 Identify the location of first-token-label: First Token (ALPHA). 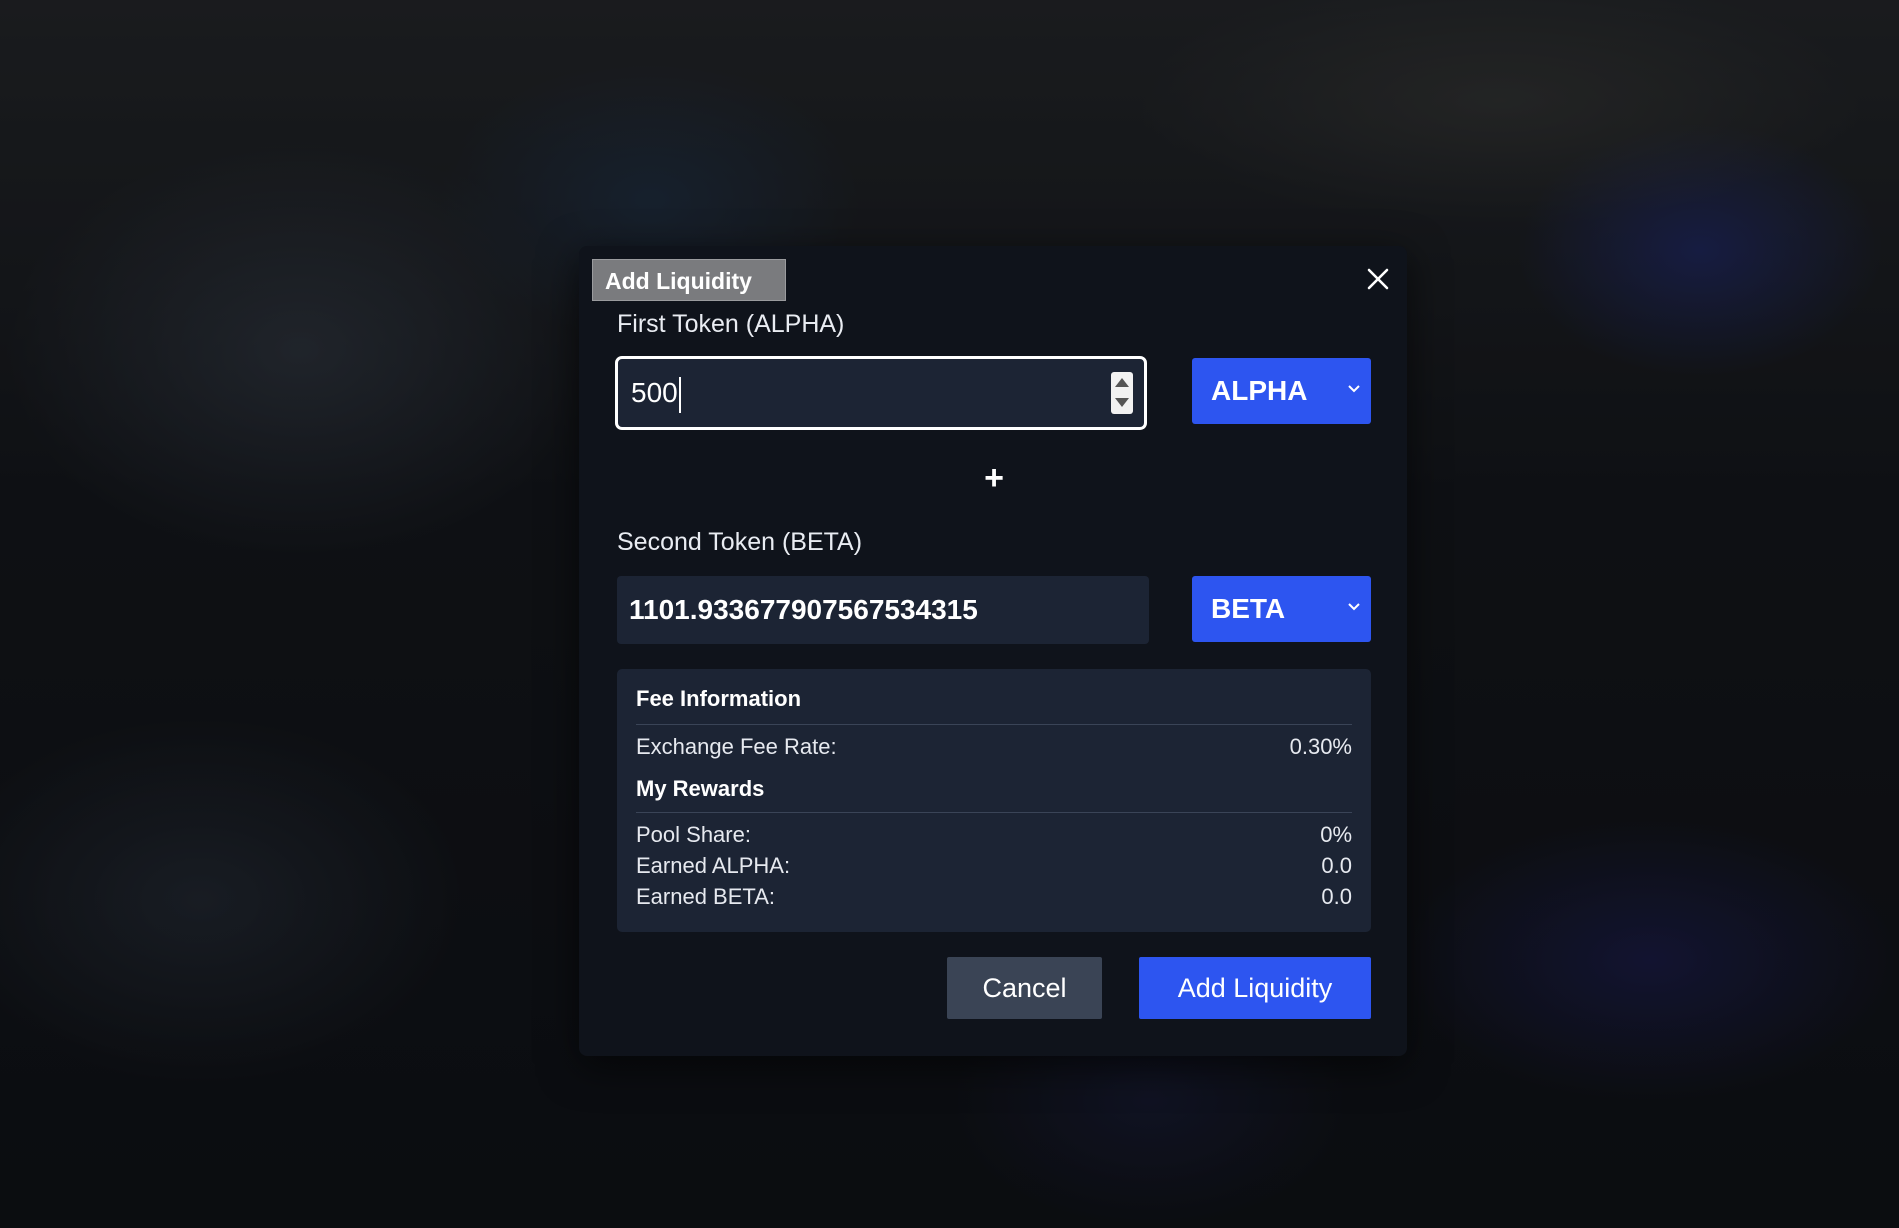
(731, 324).